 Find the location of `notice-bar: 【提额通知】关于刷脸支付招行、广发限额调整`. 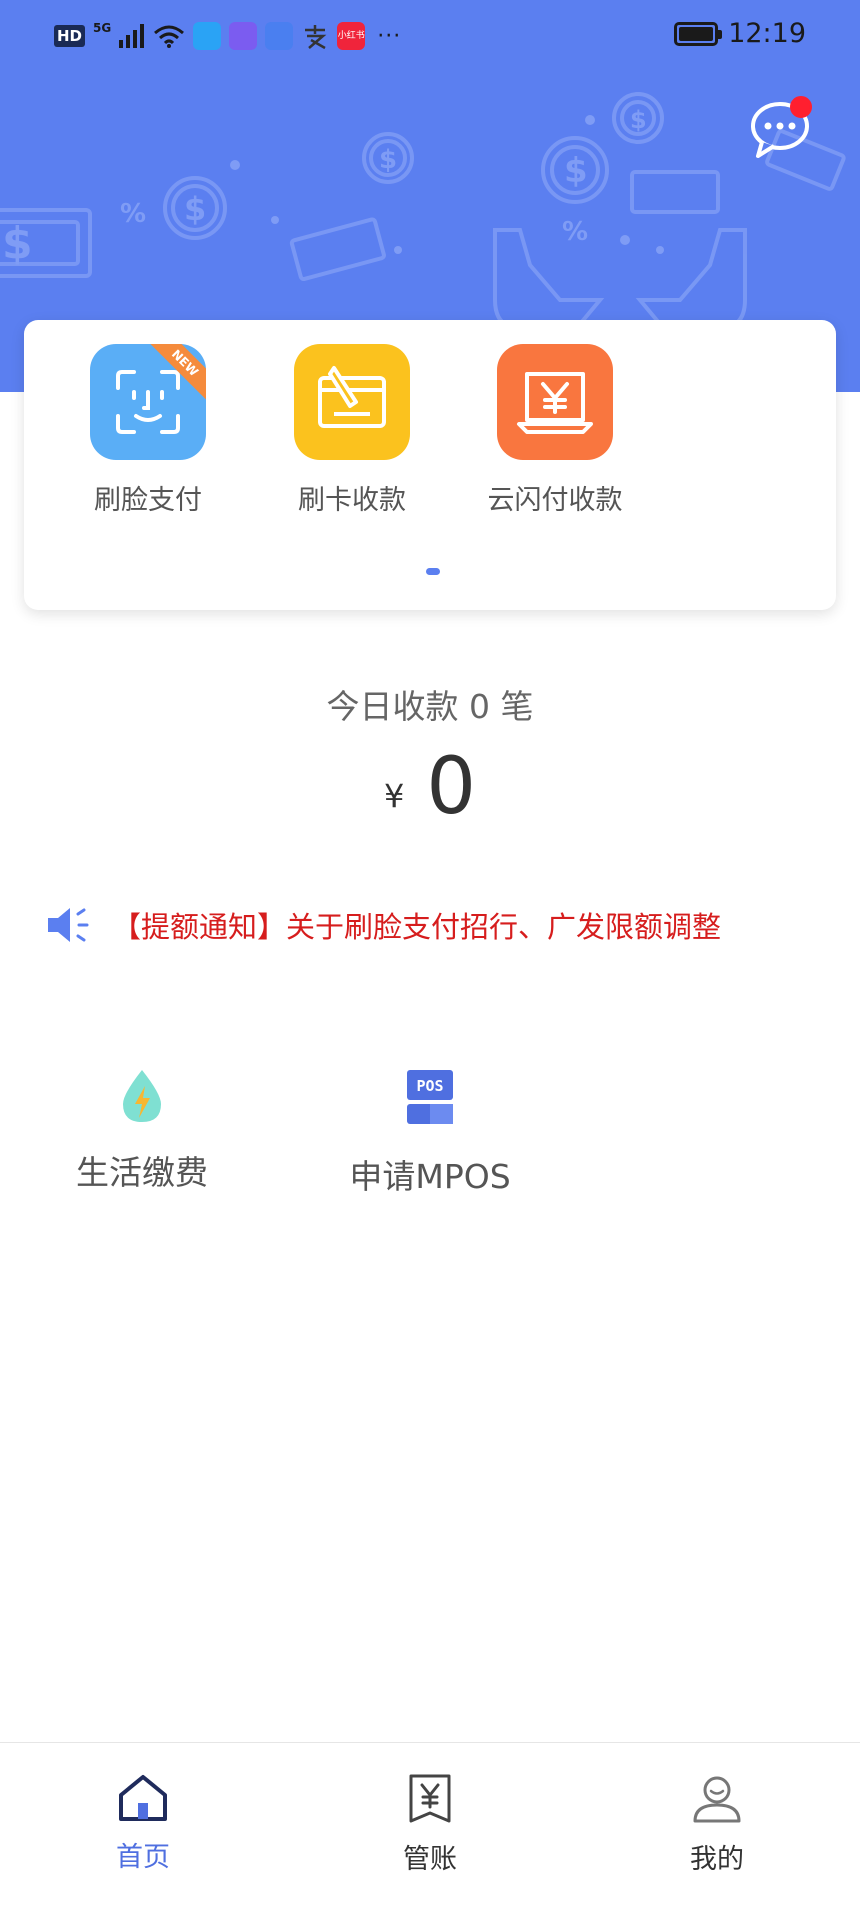

notice-bar: 【提额通知】关于刷脸支付招行、广发限额调整 is located at coordinates (383, 925).